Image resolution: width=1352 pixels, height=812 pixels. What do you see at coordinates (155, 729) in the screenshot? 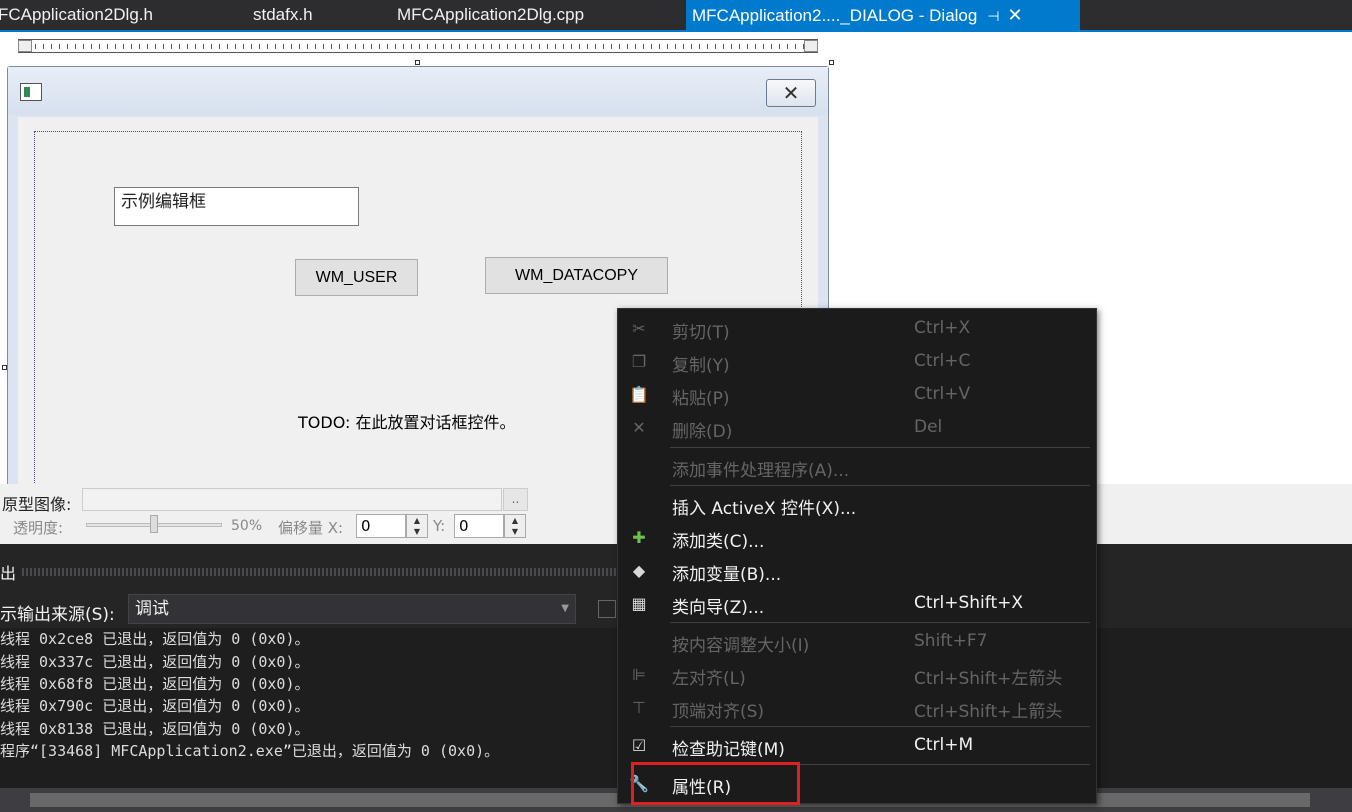
I see `output-line: 线程 0x8138 已退出，返回值为 0 (0x0)。` at bounding box center [155, 729].